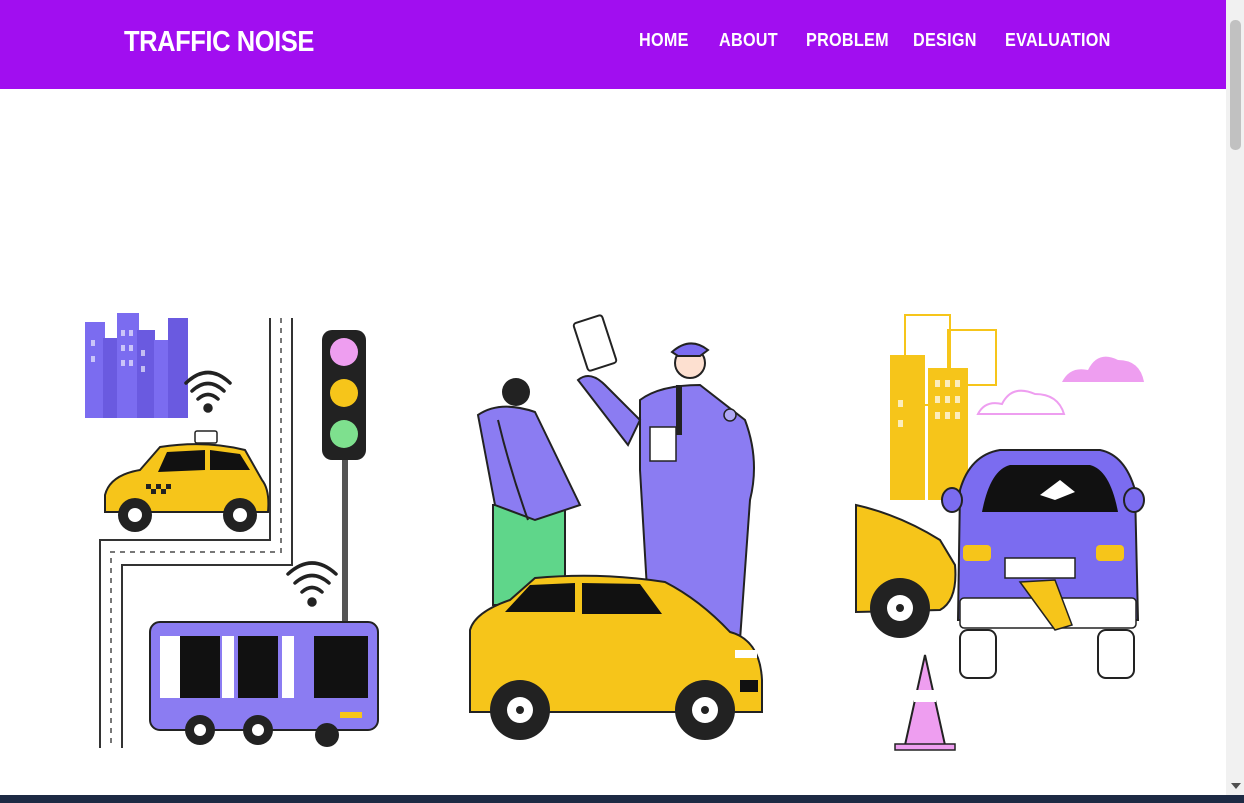  Describe the element at coordinates (1043, 564) in the screenshot. I see `crashed-purple-car-icon` at that location.